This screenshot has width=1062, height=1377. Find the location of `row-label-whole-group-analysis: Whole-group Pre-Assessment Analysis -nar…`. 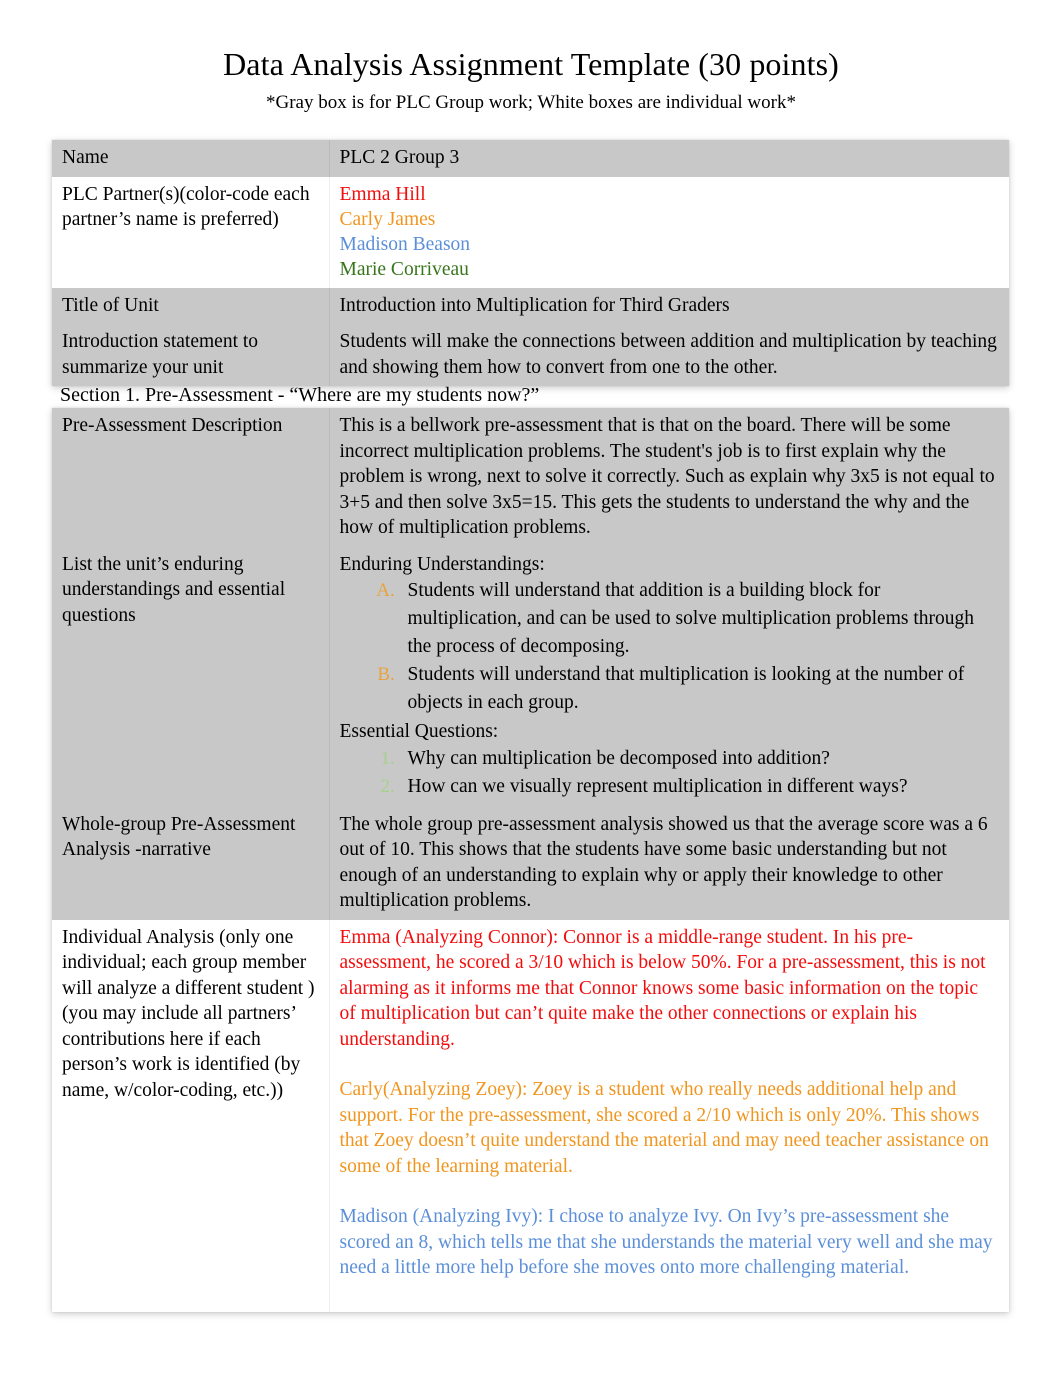

row-label-whole-group-analysis: Whole-group Pre-Assessment Analysis -nar… is located at coordinates (191, 863).